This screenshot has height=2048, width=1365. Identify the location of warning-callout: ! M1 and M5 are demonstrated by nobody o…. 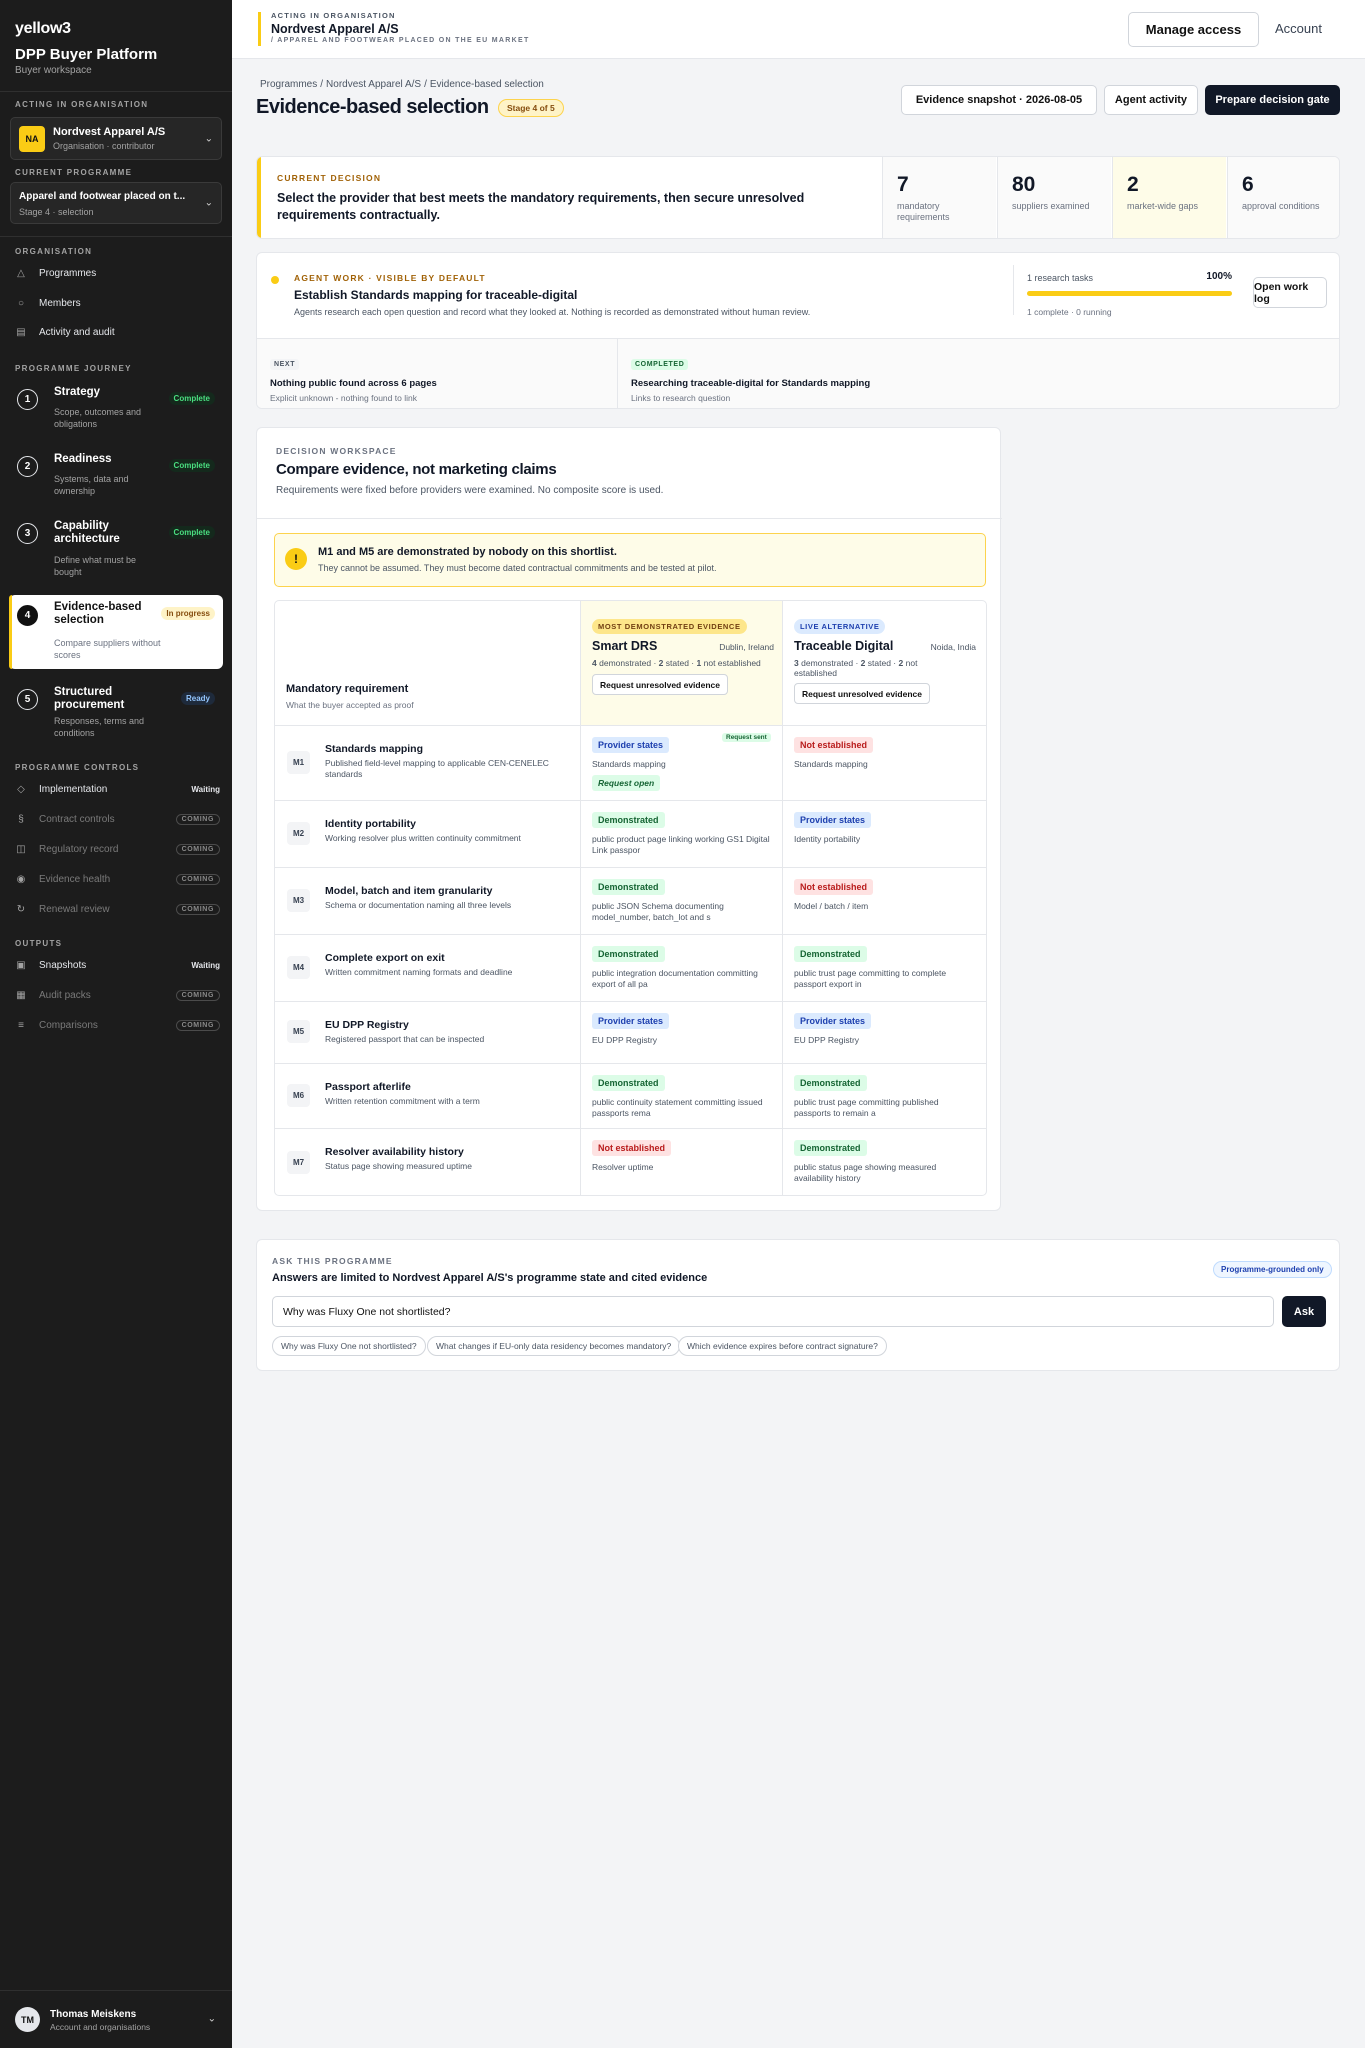
(630, 560).